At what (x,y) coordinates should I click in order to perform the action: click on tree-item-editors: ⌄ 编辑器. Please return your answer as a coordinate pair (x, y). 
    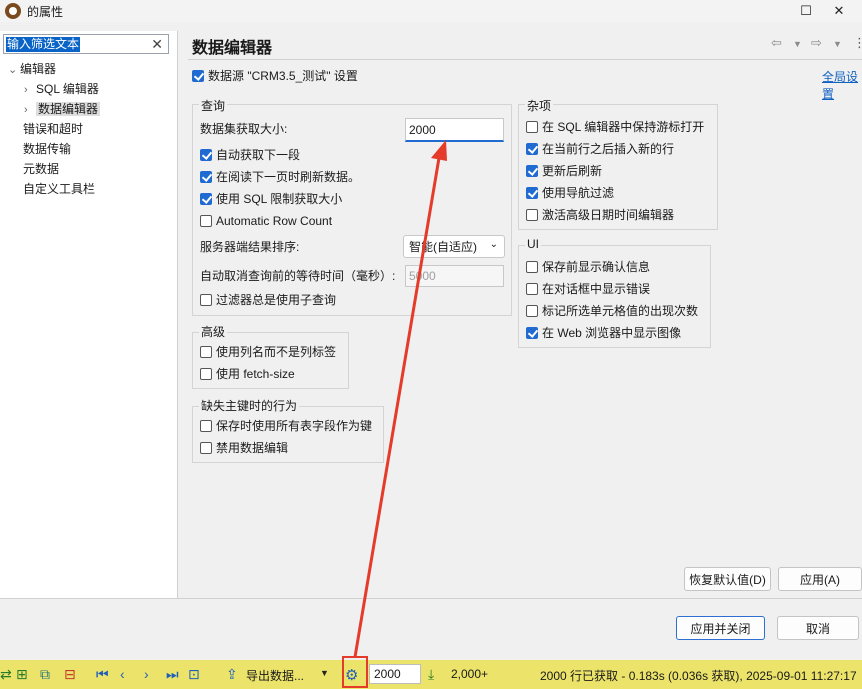
    Looking at the image, I should click on (32, 69).